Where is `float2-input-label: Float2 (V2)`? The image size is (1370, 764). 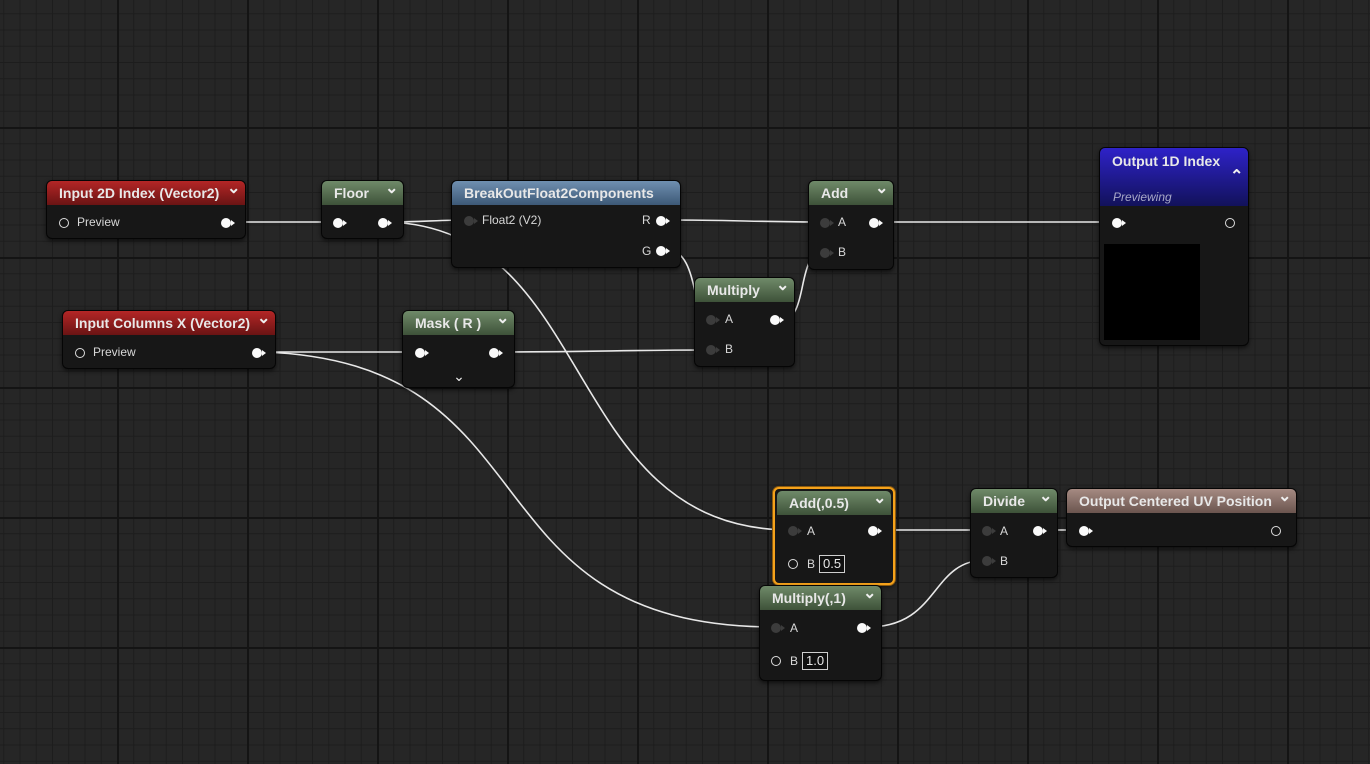 float2-input-label: Float2 (V2) is located at coordinates (512, 220).